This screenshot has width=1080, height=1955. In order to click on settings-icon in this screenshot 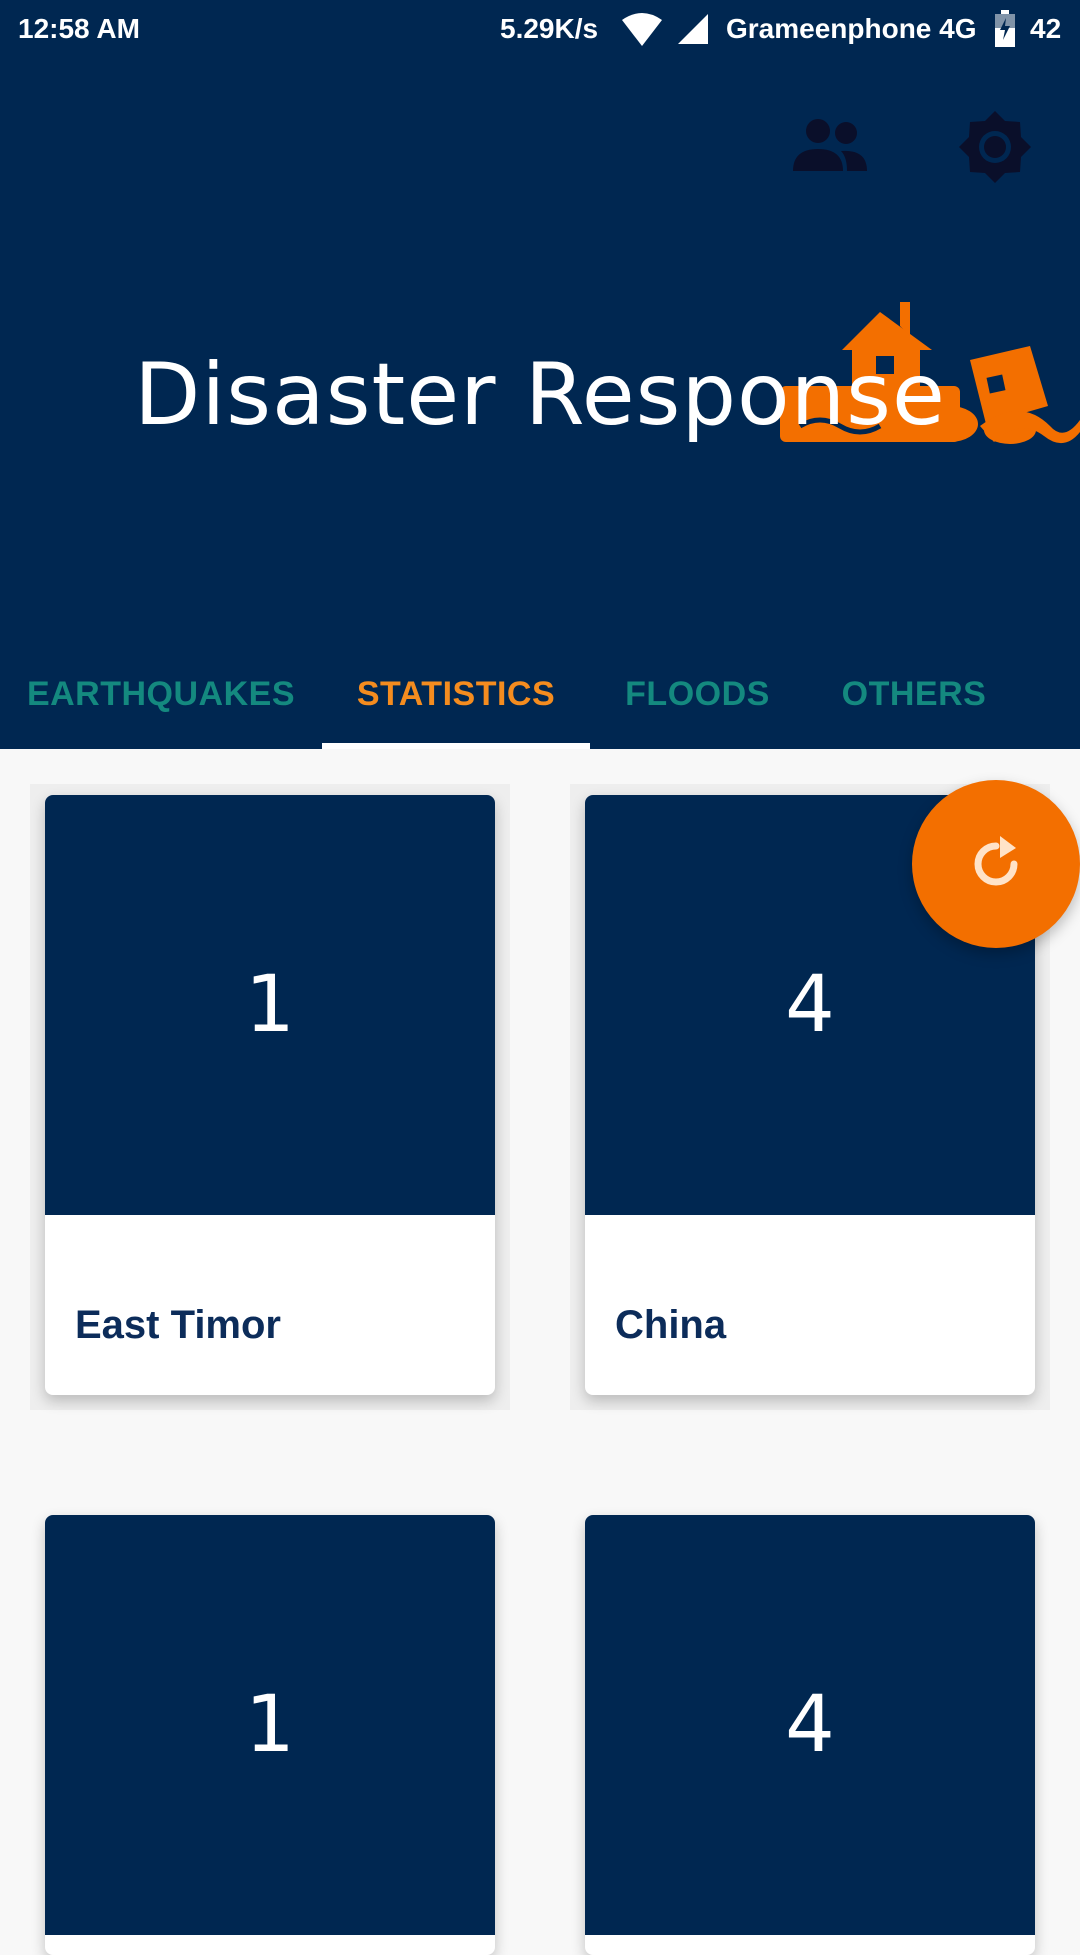, I will do `click(995, 147)`.